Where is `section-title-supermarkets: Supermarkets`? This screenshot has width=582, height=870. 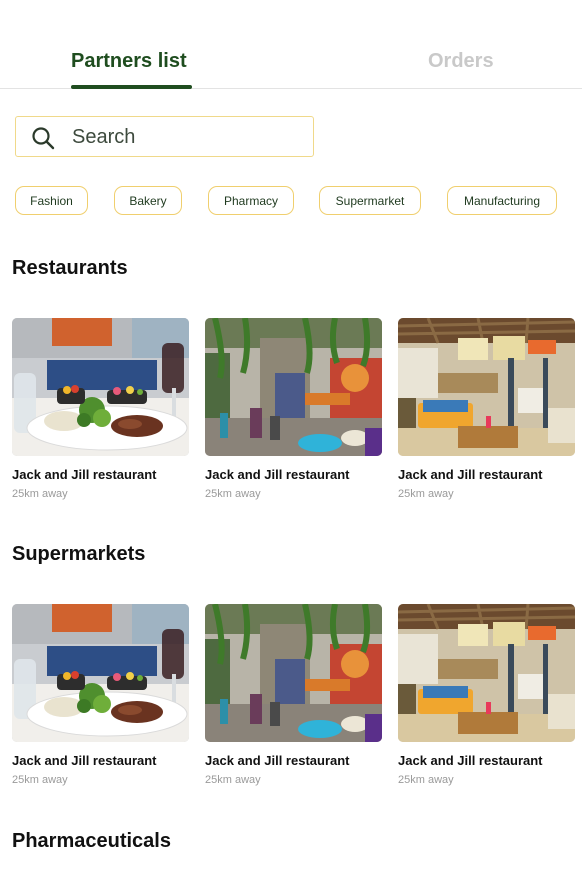 section-title-supermarkets: Supermarkets is located at coordinates (79, 554).